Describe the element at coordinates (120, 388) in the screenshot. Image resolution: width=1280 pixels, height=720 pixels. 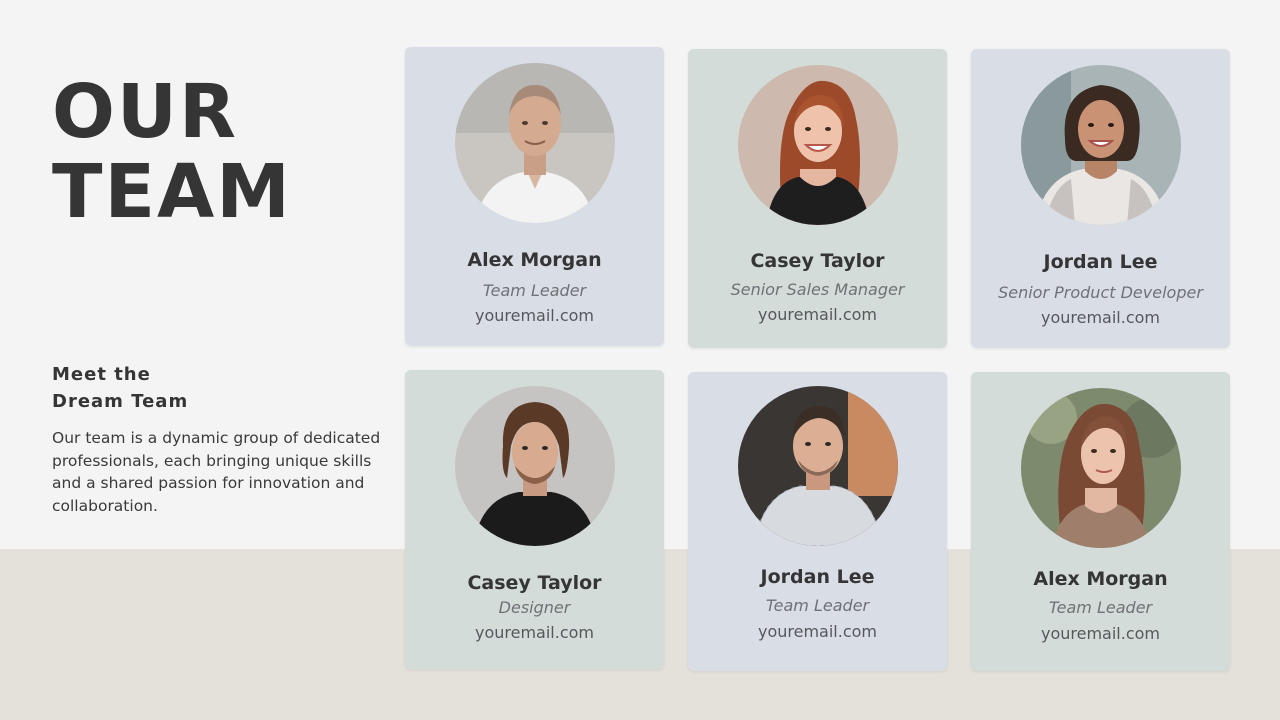
I see `section-subtitle: Meet the Dream Team` at that location.